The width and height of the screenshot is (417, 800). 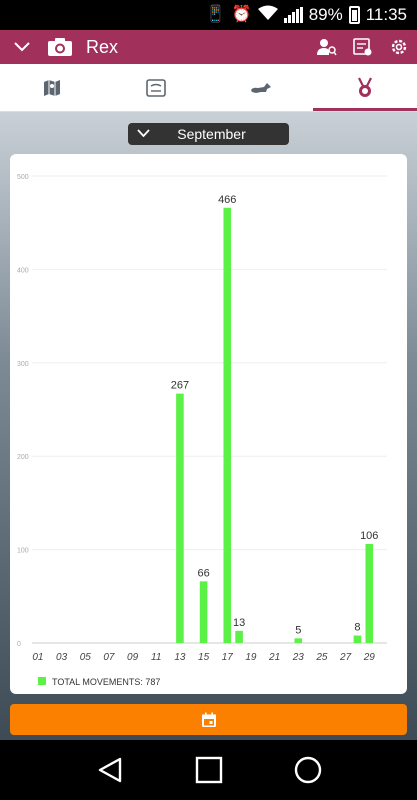 What do you see at coordinates (241, 14) in the screenshot?
I see `alarm-icon: ⏰` at bounding box center [241, 14].